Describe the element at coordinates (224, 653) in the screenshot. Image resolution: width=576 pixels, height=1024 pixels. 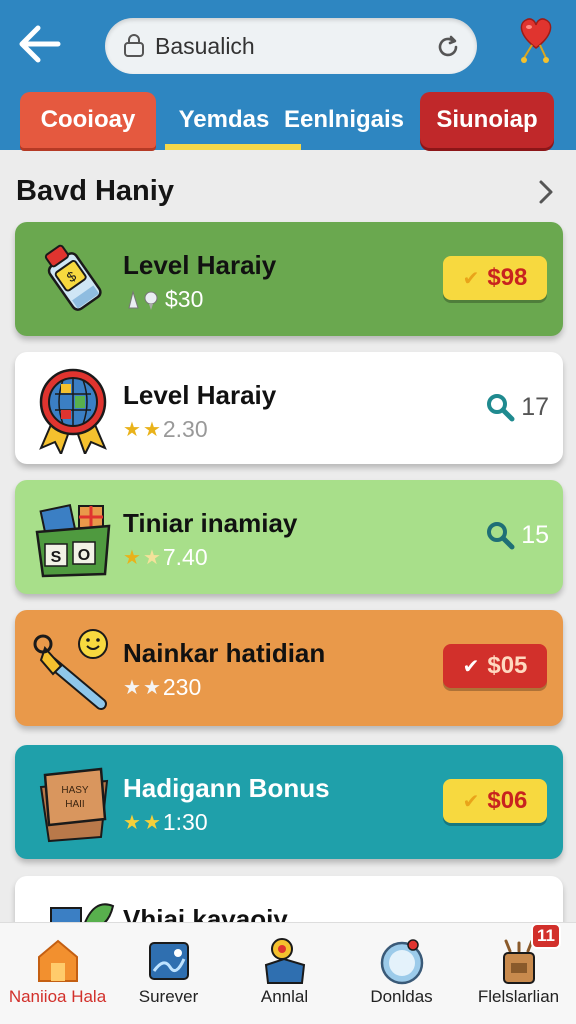
I see `item-name: Nainkar hatidian` at that location.